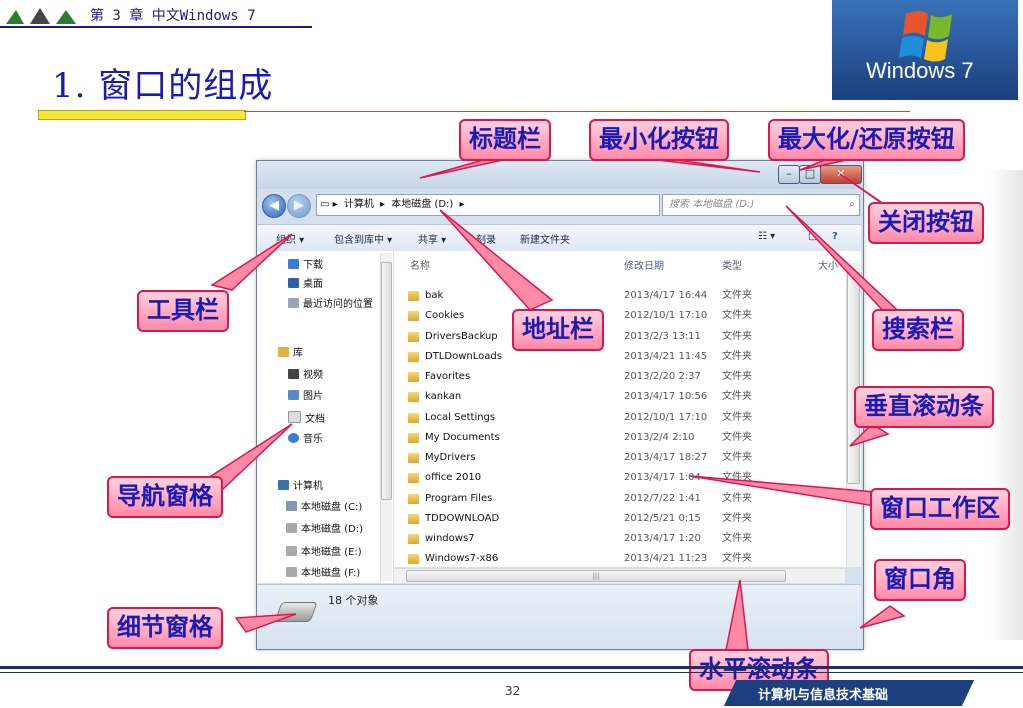  Describe the element at coordinates (306, 419) in the screenshot. I see `nav-item-documents: 文档` at that location.